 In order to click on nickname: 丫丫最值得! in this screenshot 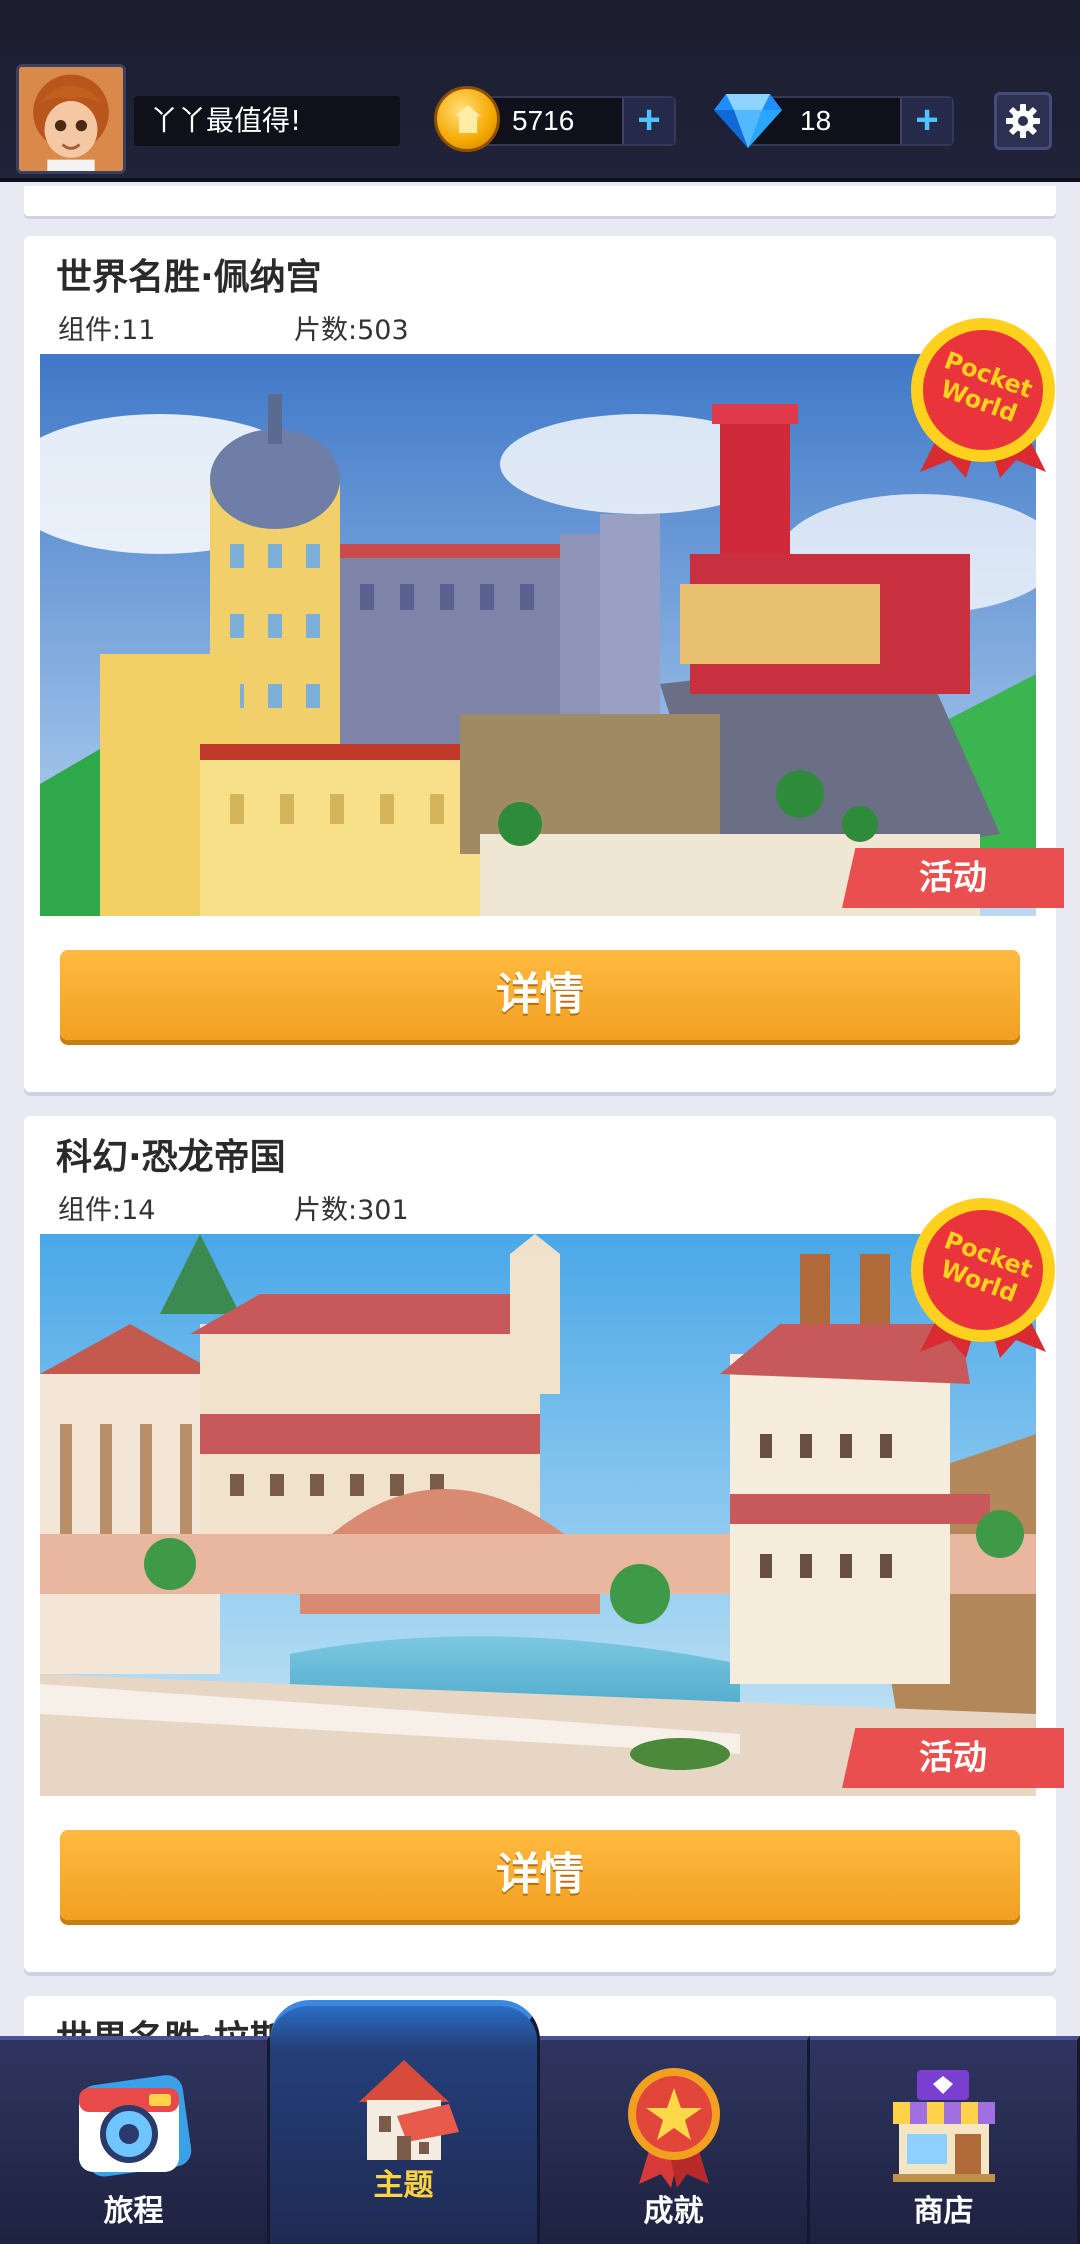, I will do `click(267, 121)`.